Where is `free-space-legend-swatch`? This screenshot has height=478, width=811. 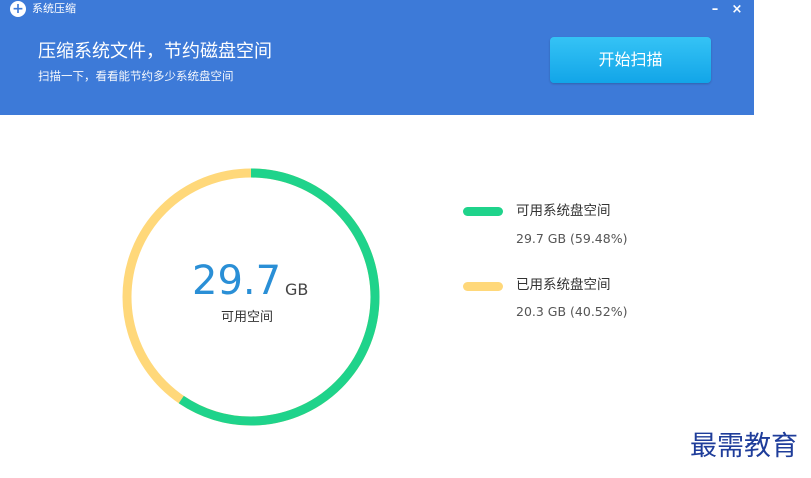
free-space-legend-swatch is located at coordinates (483, 211).